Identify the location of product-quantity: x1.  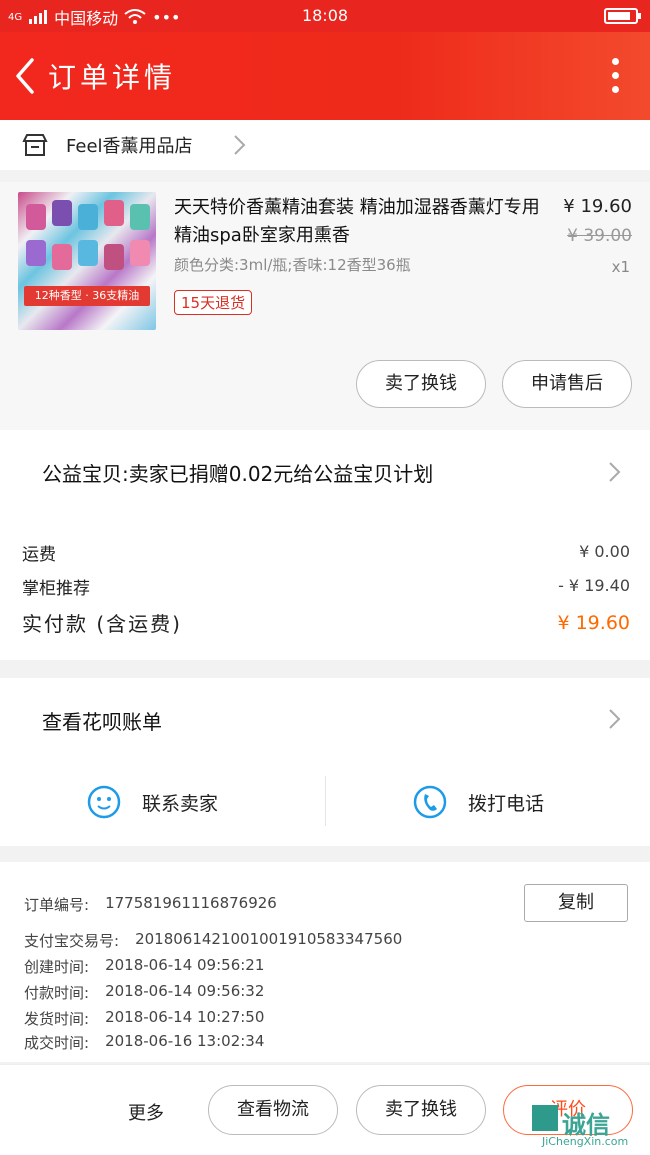
(620, 267).